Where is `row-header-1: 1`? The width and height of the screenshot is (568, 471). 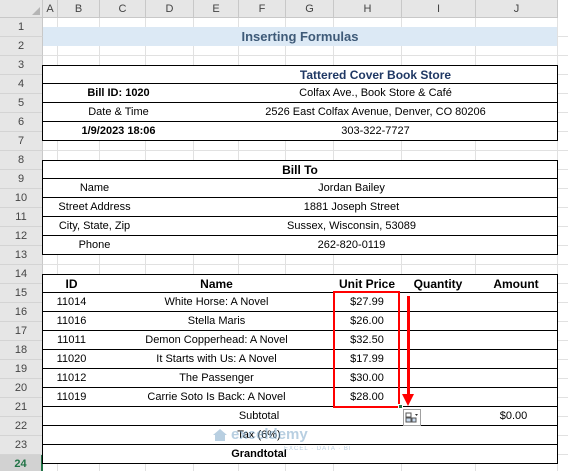 row-header-1: 1 is located at coordinates (21, 27).